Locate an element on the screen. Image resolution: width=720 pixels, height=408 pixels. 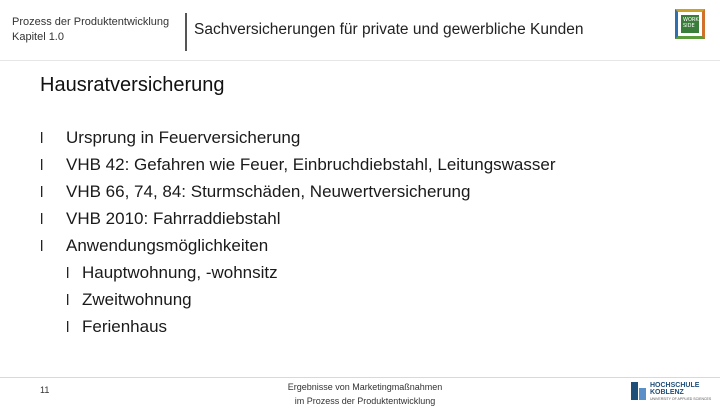
footer-rule is located at coordinates (360, 377).